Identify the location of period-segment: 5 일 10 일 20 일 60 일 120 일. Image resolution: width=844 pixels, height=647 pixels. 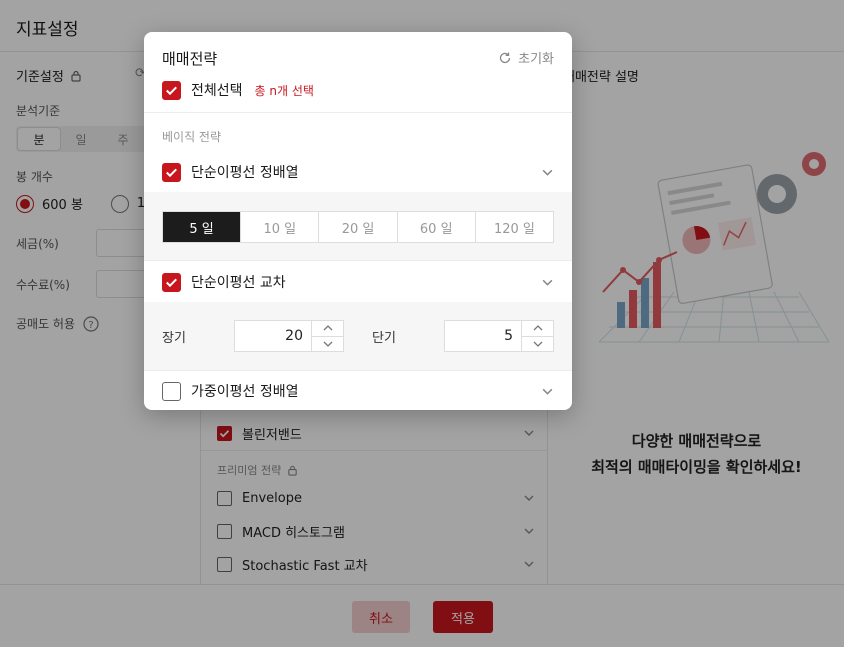
(358, 227).